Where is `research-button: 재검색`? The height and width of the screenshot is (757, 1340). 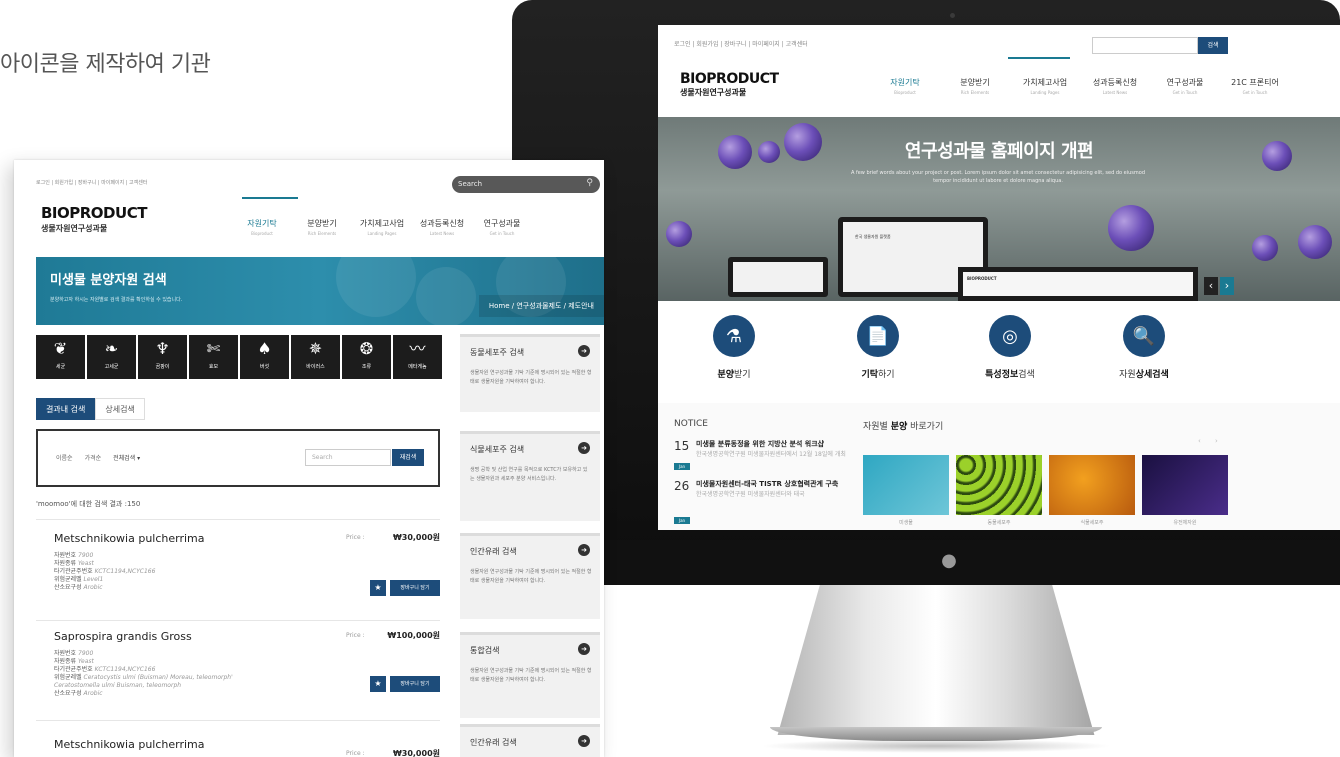 research-button: 재검색 is located at coordinates (408, 457).